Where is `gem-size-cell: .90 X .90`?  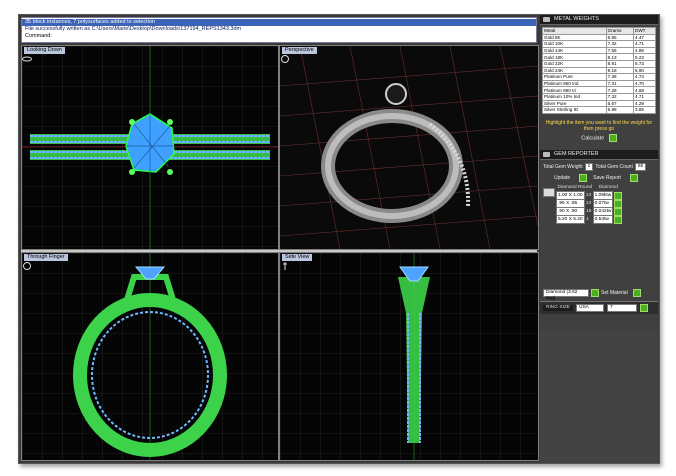
gem-size-cell: .90 X .90 is located at coordinates (570, 212).